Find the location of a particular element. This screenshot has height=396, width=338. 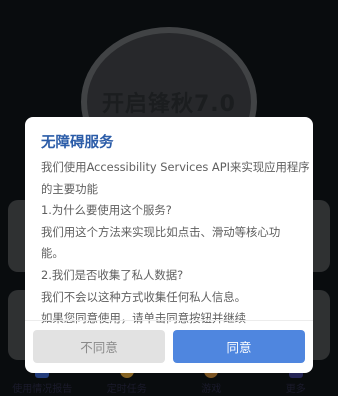

dialog-line: 如果您同意使用，请单击同意按钮并继续 is located at coordinates (144, 318).